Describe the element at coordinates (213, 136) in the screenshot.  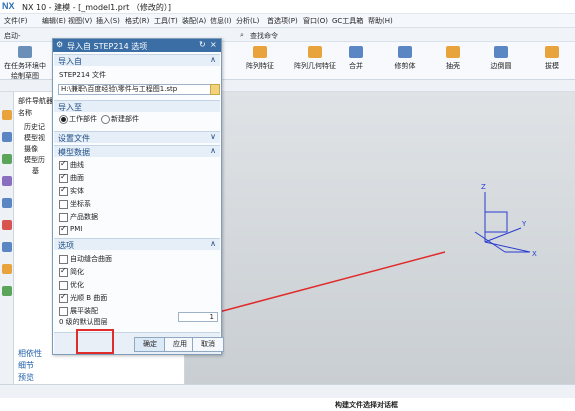
I see `expand-icon: ∨` at that location.